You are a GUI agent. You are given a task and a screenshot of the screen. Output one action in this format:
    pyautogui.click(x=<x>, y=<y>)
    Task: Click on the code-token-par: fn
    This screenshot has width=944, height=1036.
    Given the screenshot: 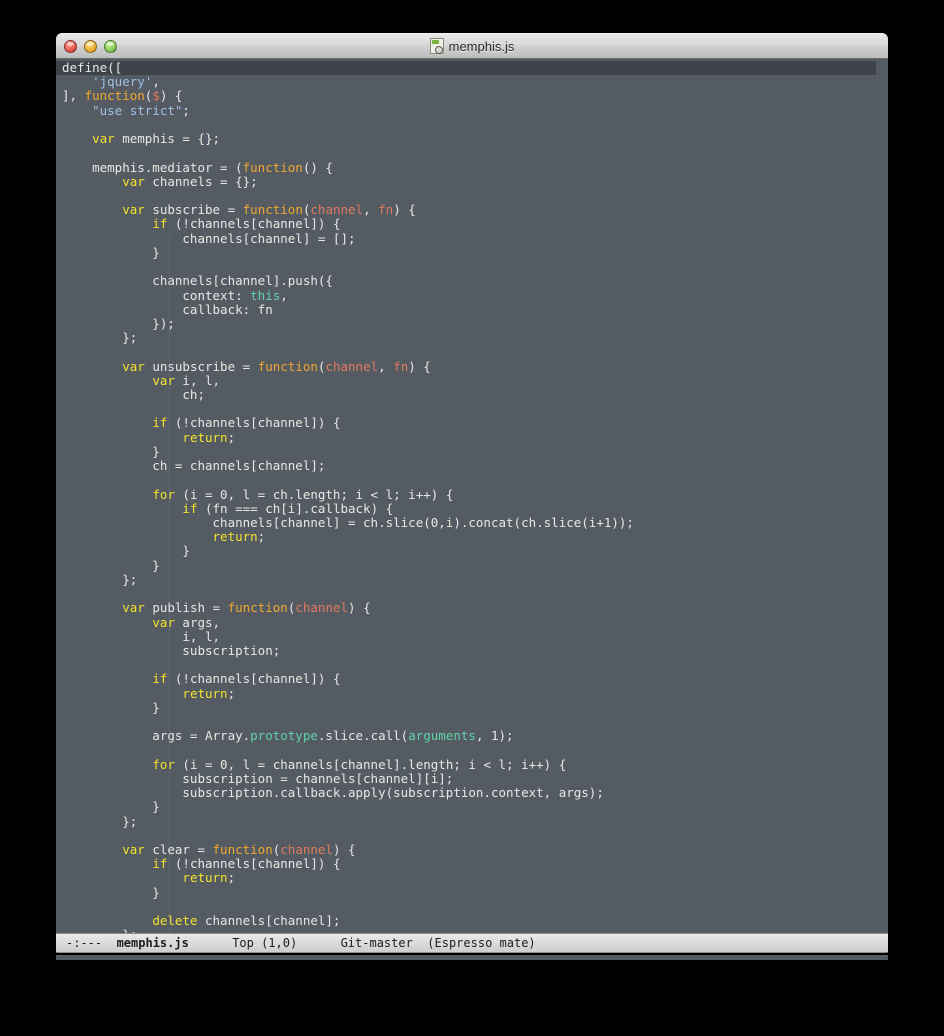 What is the action you would take?
    pyautogui.click(x=386, y=210)
    